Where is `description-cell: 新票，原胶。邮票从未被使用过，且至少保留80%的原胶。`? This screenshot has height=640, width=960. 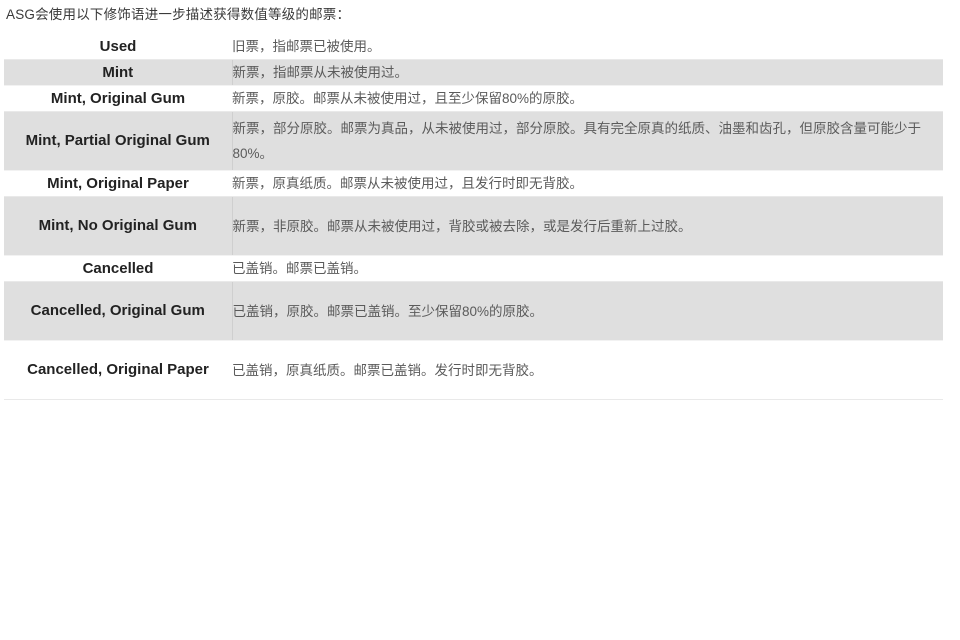 description-cell: 新票，原胶。邮票从未被使用过，且至少保留80%的原胶。 is located at coordinates (587, 98).